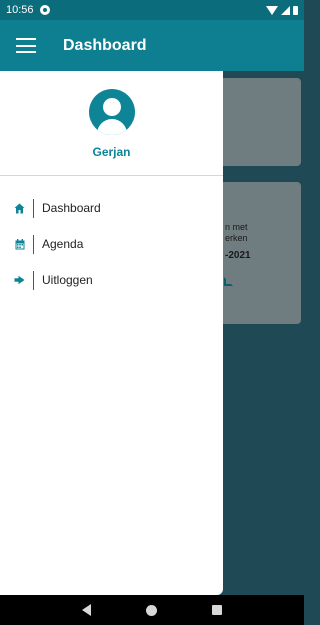 This screenshot has height=625, width=320. I want to click on background-card-text: n met erken, so click(236, 233).